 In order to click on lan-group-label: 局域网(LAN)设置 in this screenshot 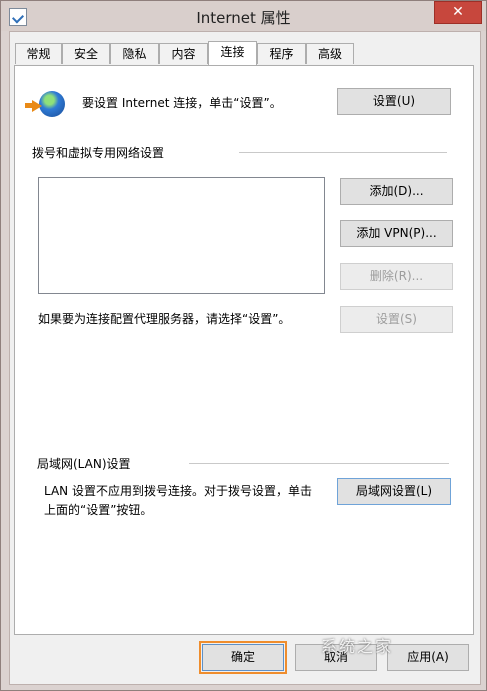, I will do `click(86, 463)`.